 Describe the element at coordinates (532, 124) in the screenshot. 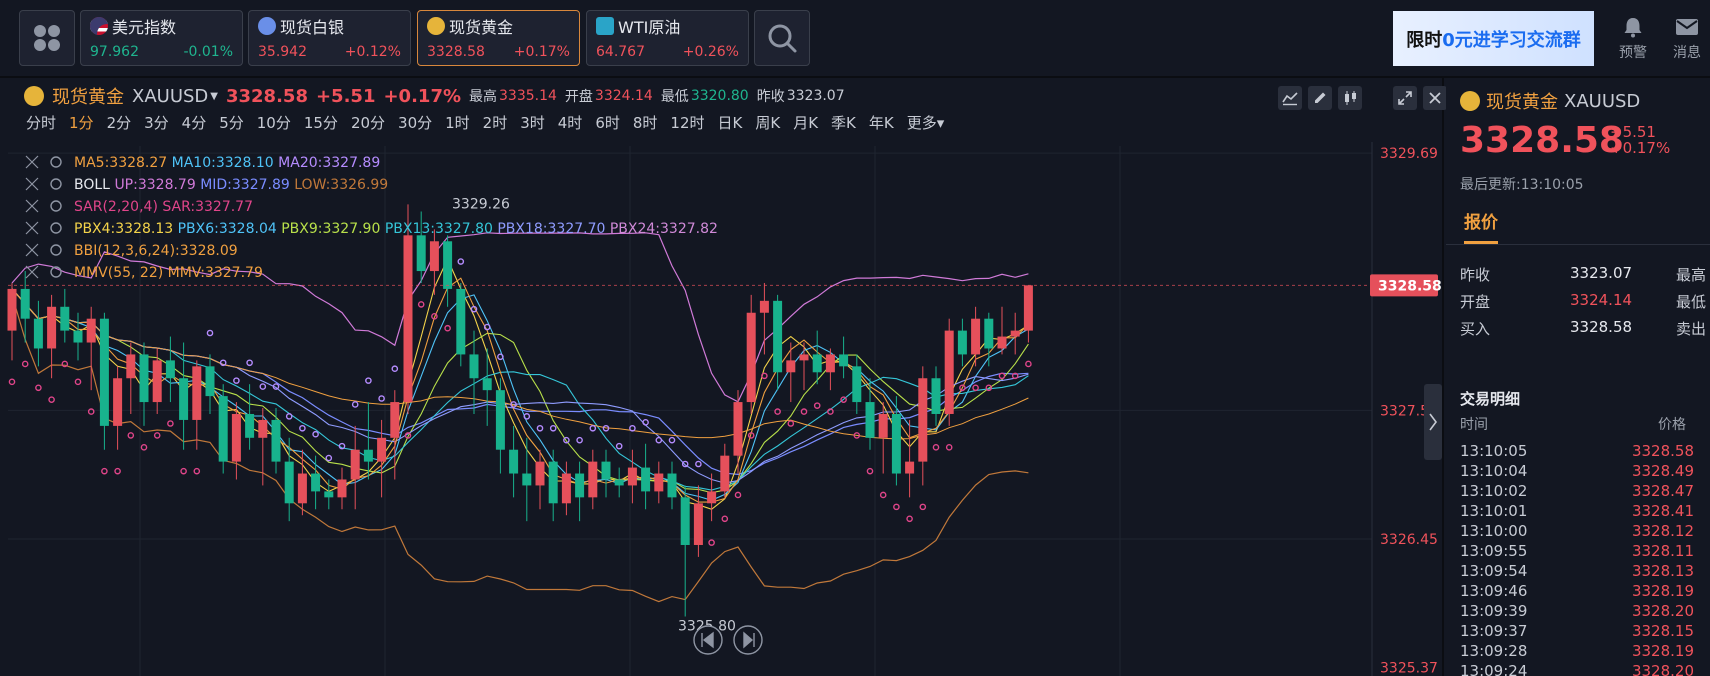

I see `period-12: 3时` at that location.